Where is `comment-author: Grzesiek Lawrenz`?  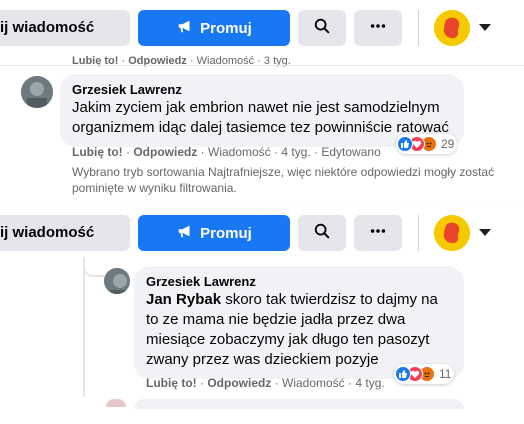
comment-author: Grzesiek Lawrenz is located at coordinates (262, 89).